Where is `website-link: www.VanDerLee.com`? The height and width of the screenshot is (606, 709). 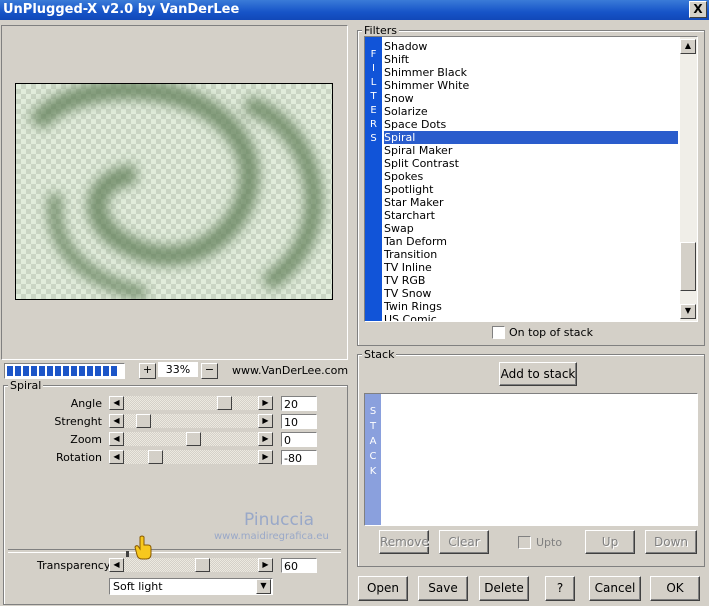
website-link: www.VanDerLee.com is located at coordinates (290, 370).